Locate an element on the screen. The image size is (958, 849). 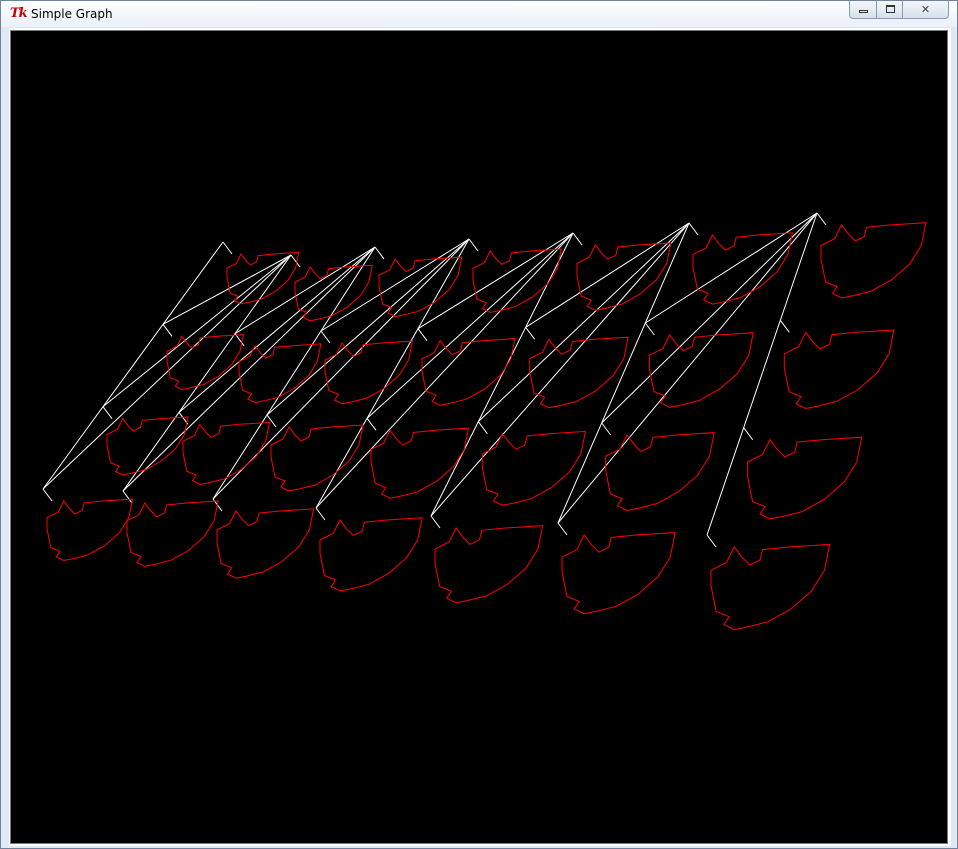
minimize-icon is located at coordinates (863, 11).